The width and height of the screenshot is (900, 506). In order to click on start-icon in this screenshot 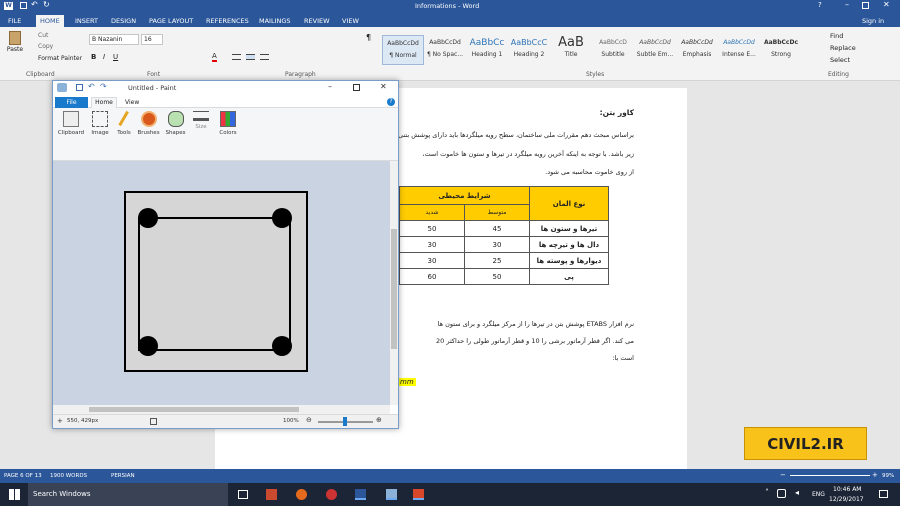, I will do `click(14, 494)`.